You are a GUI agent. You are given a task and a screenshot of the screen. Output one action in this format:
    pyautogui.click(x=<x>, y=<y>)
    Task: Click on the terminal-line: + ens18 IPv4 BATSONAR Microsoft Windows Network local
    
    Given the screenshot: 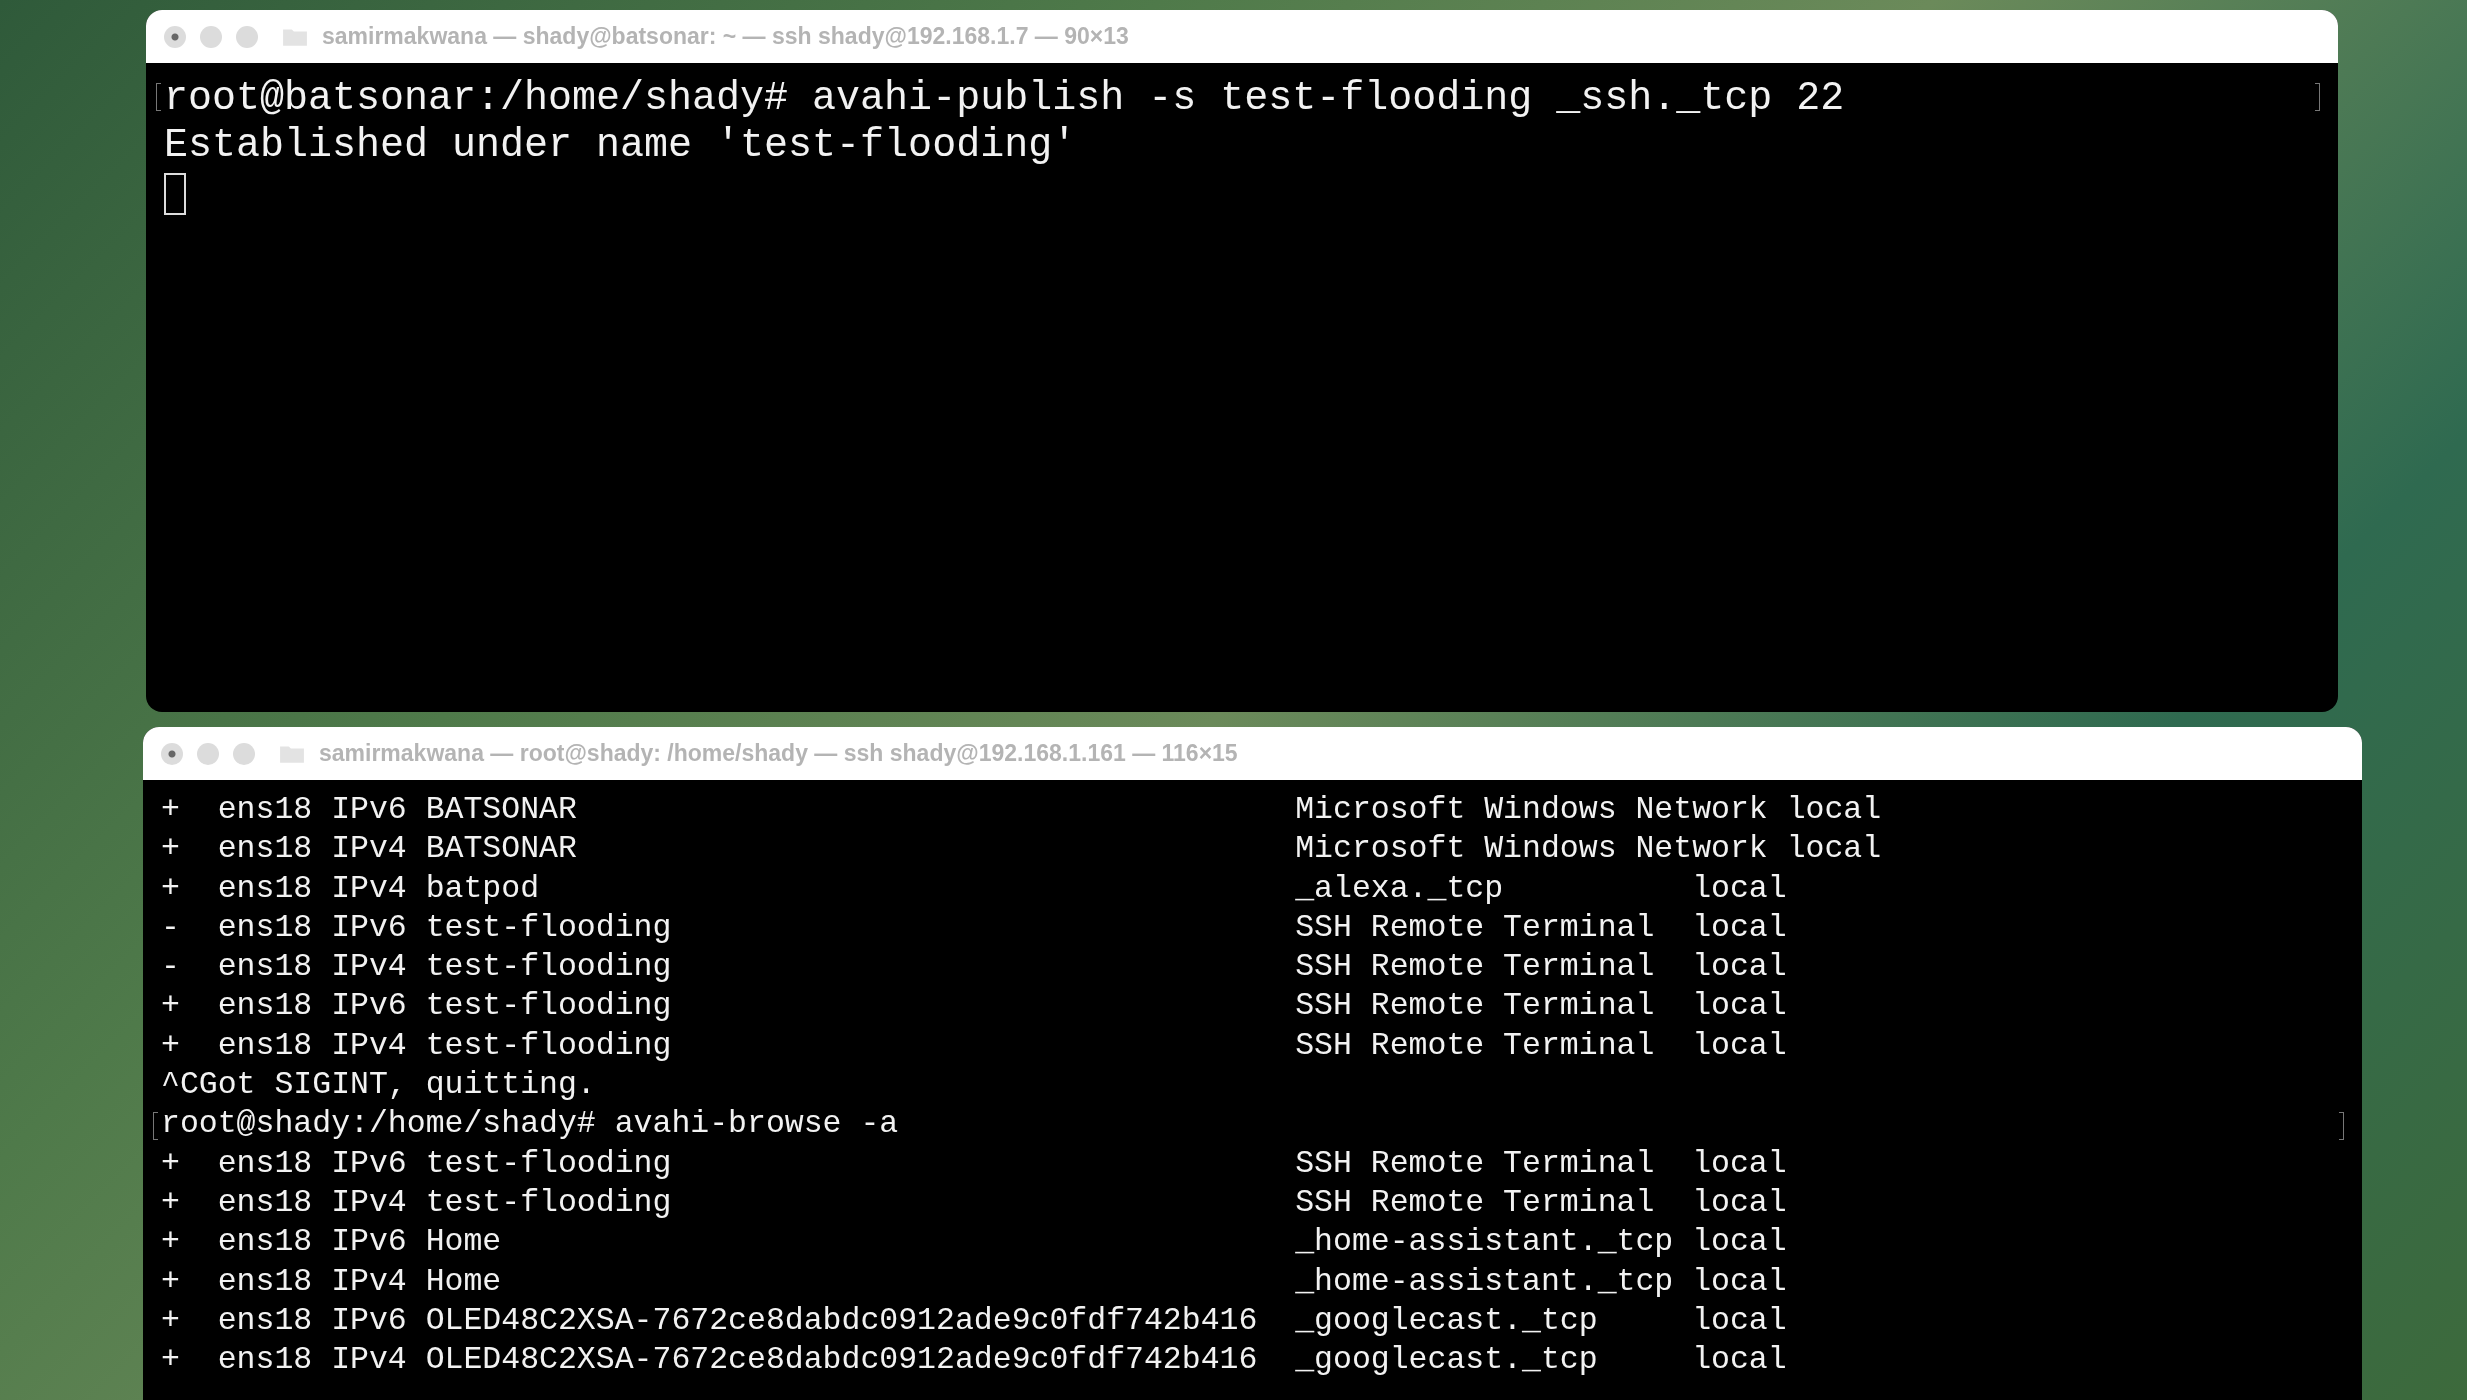 What is the action you would take?
    pyautogui.click(x=1021, y=849)
    